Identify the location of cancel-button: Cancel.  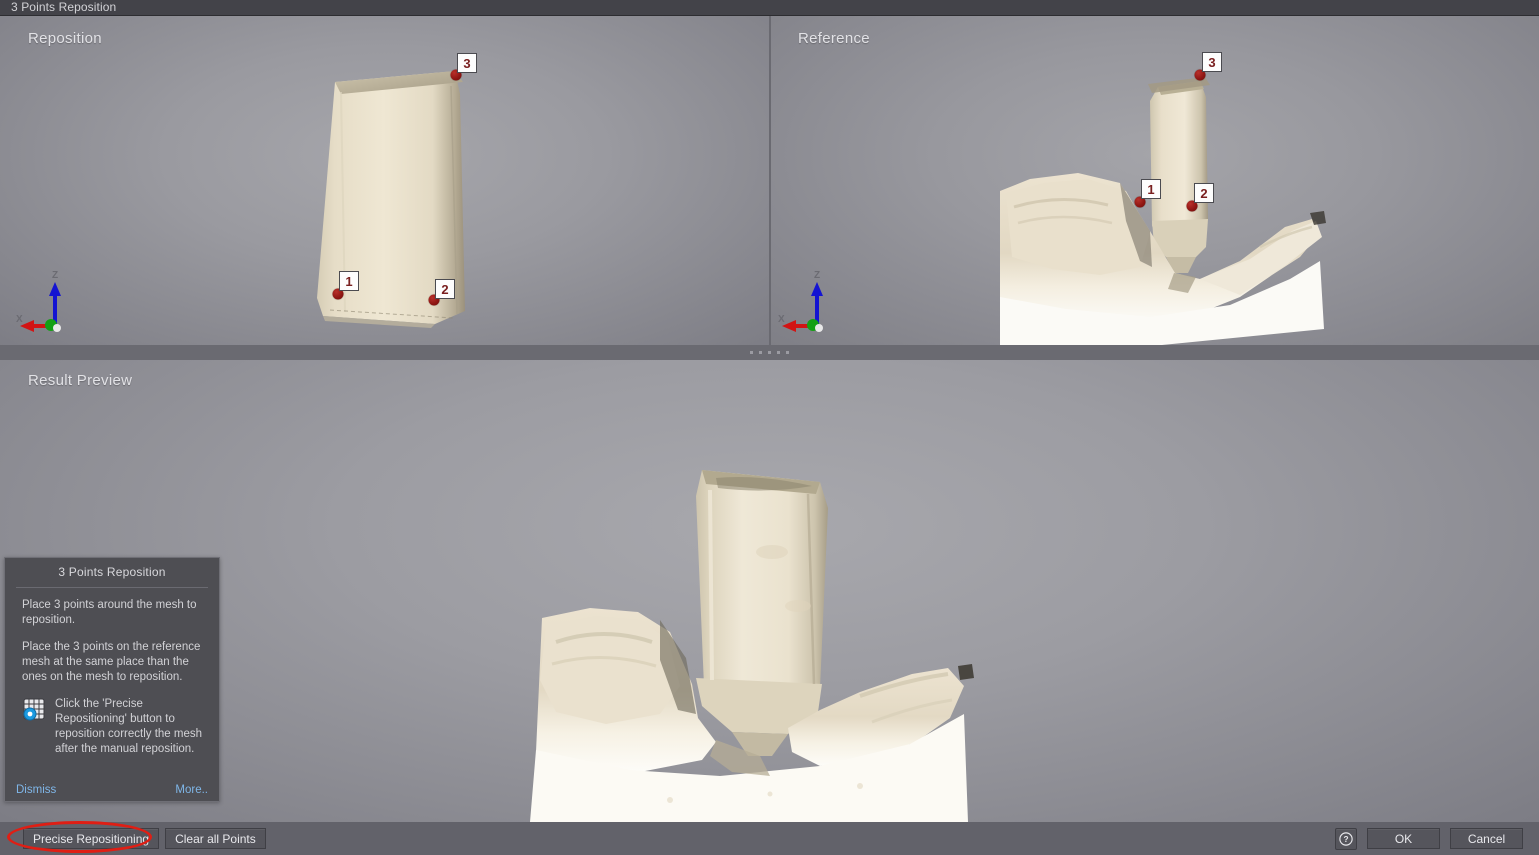
(1486, 838).